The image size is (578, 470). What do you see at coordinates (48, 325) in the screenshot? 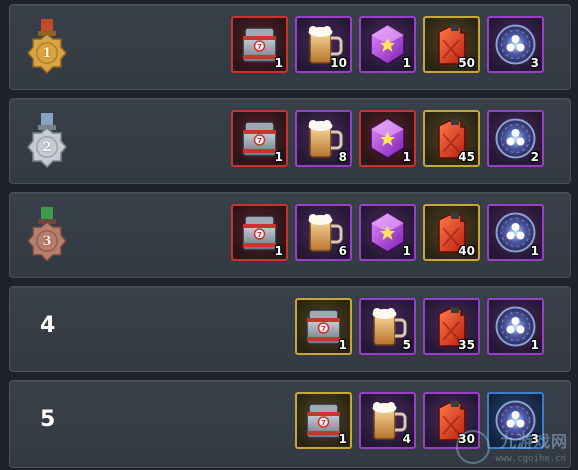
I see `rank-number: 4` at bounding box center [48, 325].